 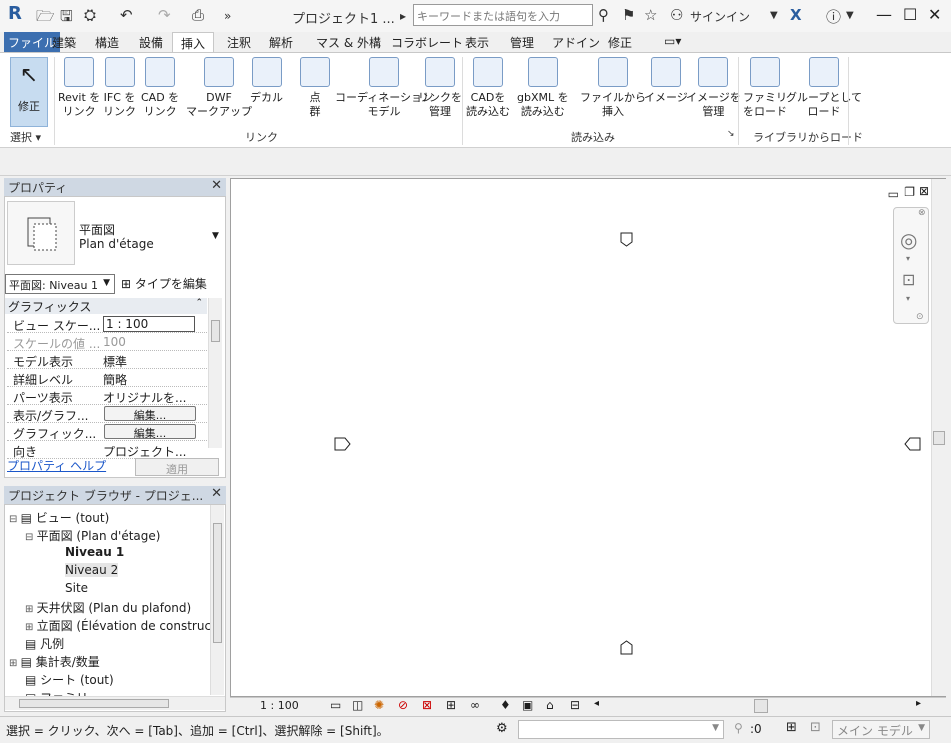 I want to click on modify-button: ↖ 修正, so click(x=29, y=92).